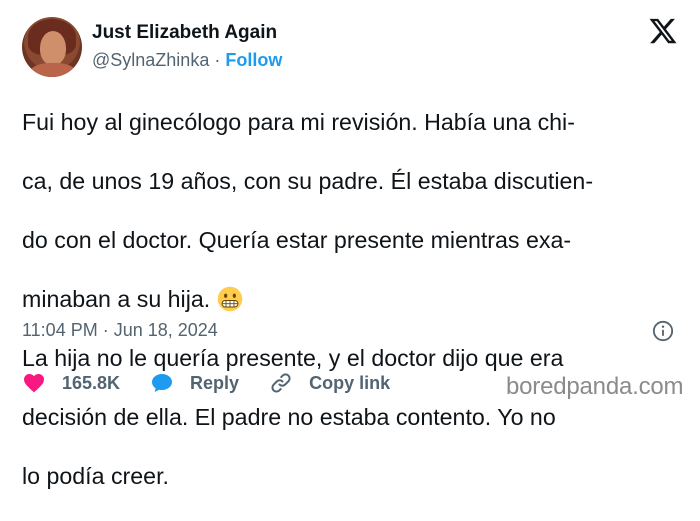  I want to click on copy-link-button: Copy link, so click(329, 383).